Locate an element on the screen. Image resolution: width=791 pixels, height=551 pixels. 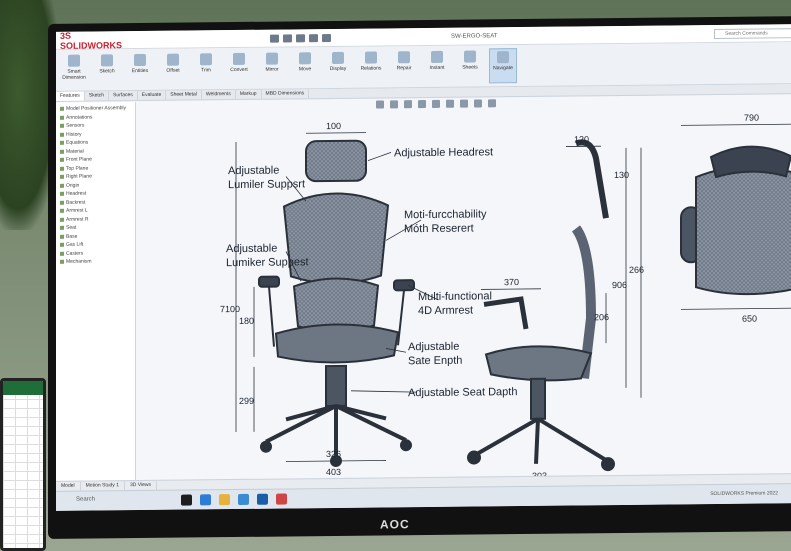
tree-item: Mechanism is located at coordinates (95, 261).